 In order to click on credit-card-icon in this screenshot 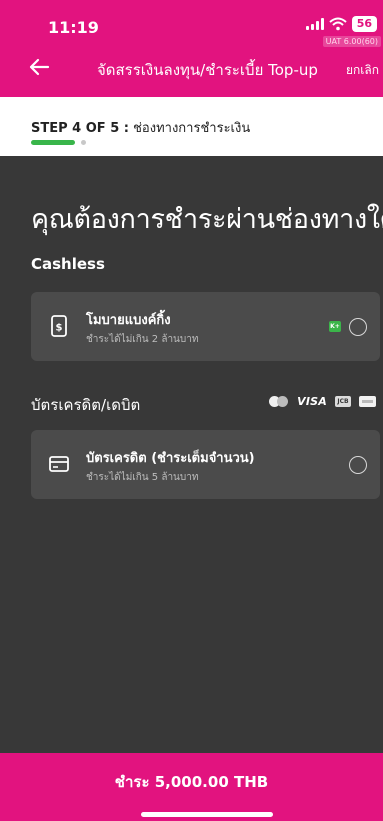, I will do `click(59, 464)`.